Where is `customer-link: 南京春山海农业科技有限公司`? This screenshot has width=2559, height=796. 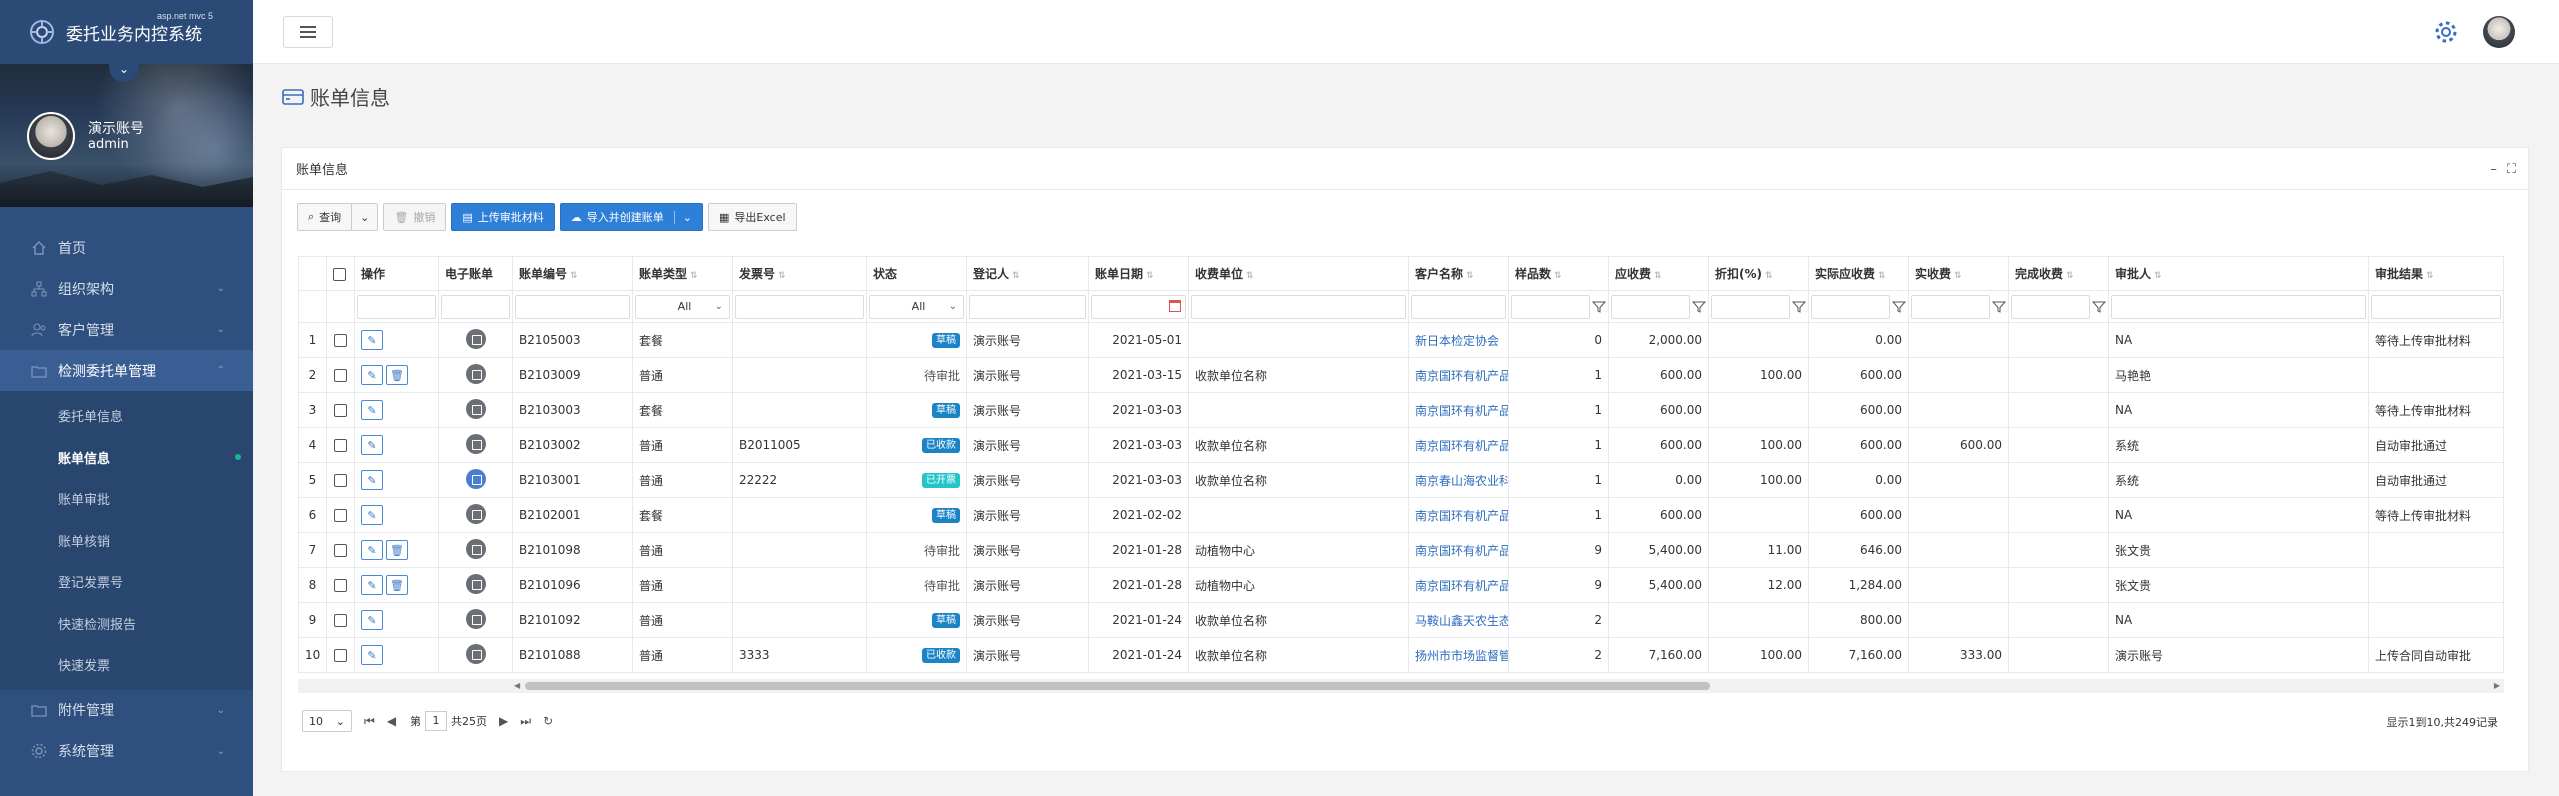
customer-link: 南京春山海农业科技有限公司 is located at coordinates (1458, 480).